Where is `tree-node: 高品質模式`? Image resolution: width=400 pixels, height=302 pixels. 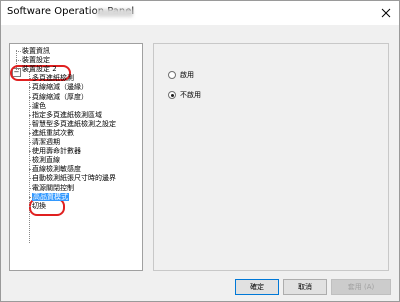 tree-node: 高品質模式 is located at coordinates (50, 196).